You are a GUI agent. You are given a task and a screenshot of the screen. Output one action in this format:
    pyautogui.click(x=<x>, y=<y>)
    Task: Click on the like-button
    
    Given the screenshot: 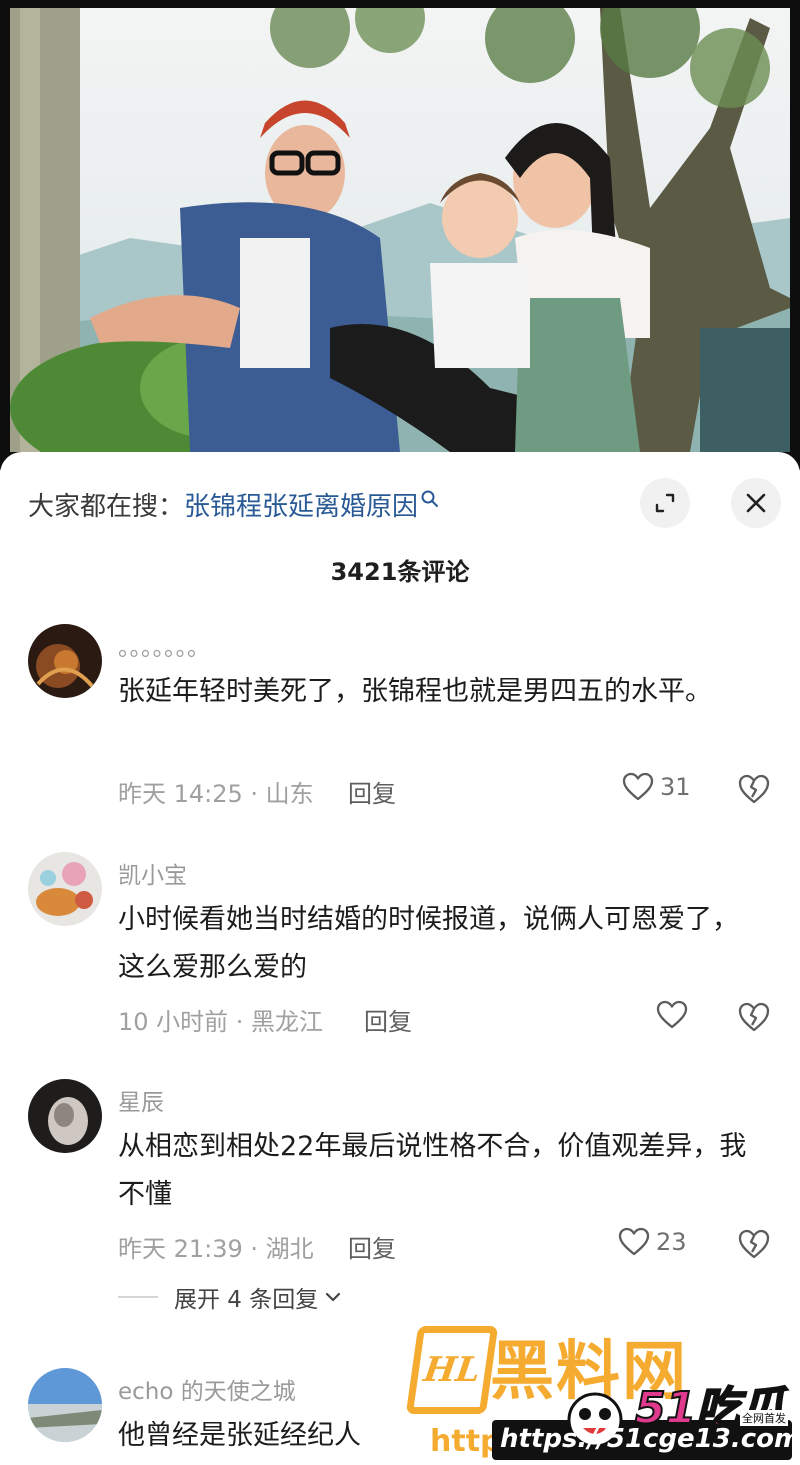 What is the action you would take?
    pyautogui.click(x=675, y=1015)
    